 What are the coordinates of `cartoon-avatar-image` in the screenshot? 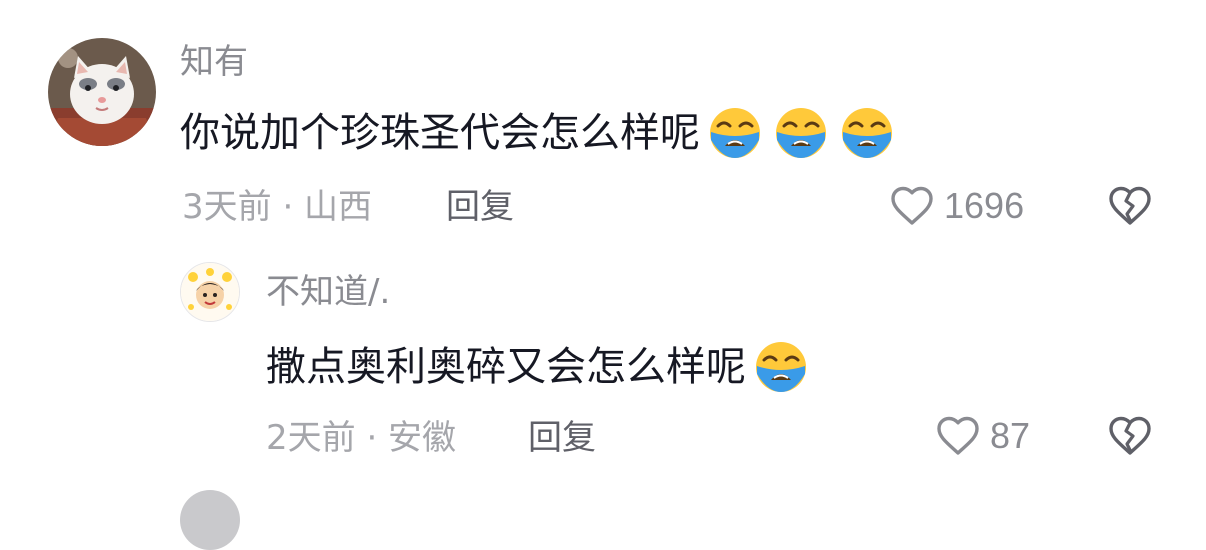 It's located at (210, 292).